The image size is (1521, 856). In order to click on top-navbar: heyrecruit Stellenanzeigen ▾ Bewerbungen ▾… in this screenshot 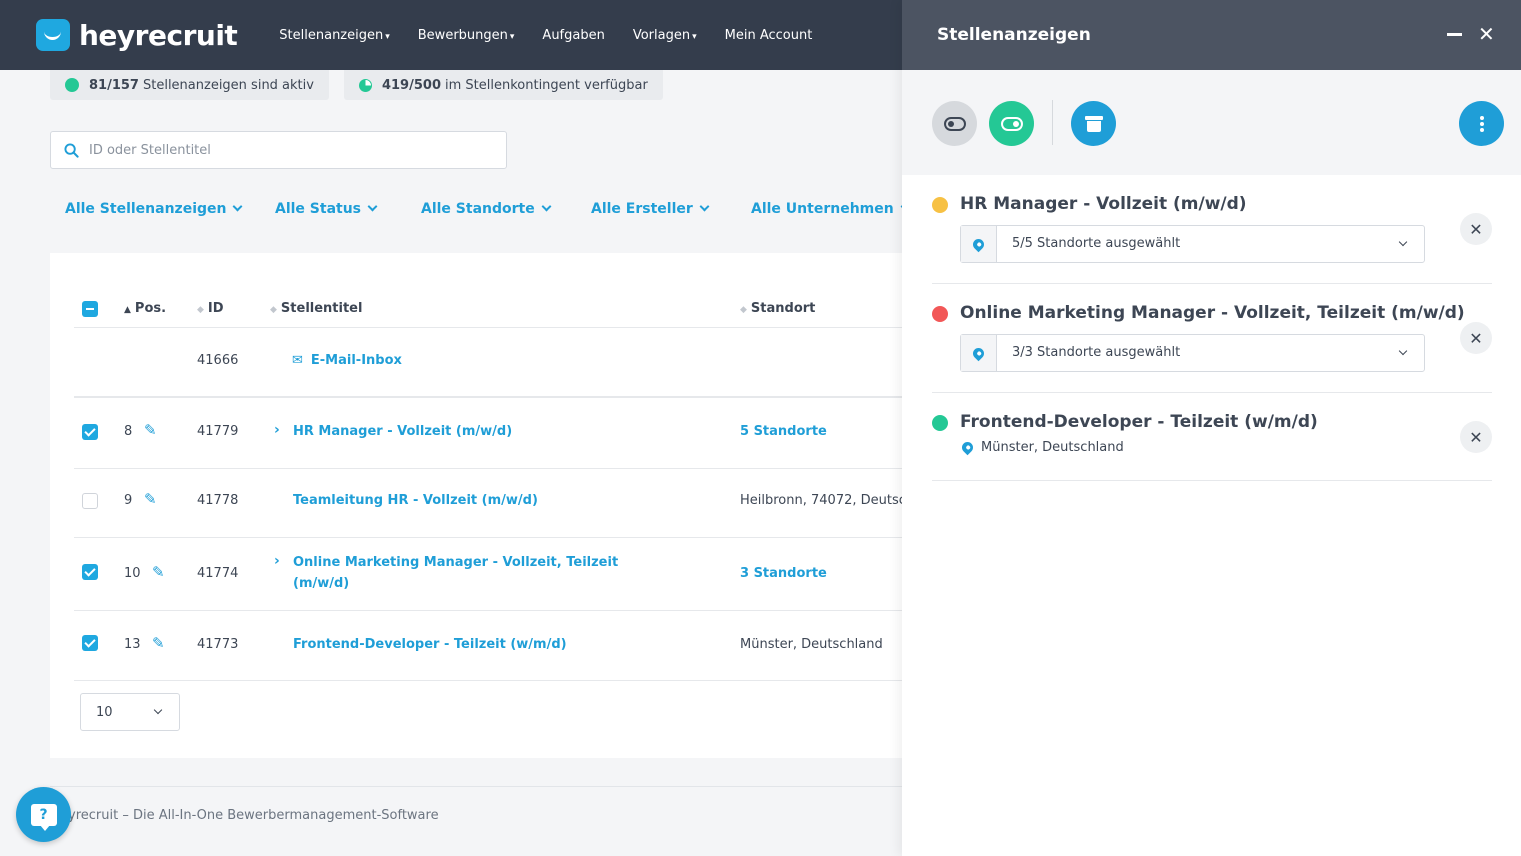, I will do `click(451, 35)`.